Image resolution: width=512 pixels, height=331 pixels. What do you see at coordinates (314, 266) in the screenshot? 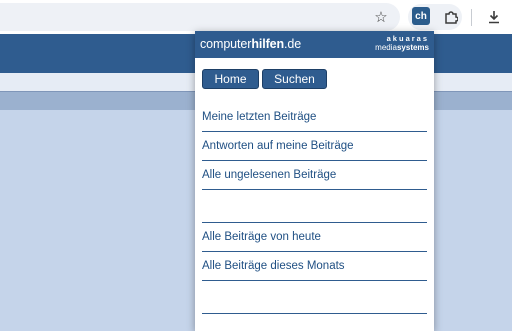
I see `link-this-months-posts: Alle Beiträge dieses Monats` at bounding box center [314, 266].